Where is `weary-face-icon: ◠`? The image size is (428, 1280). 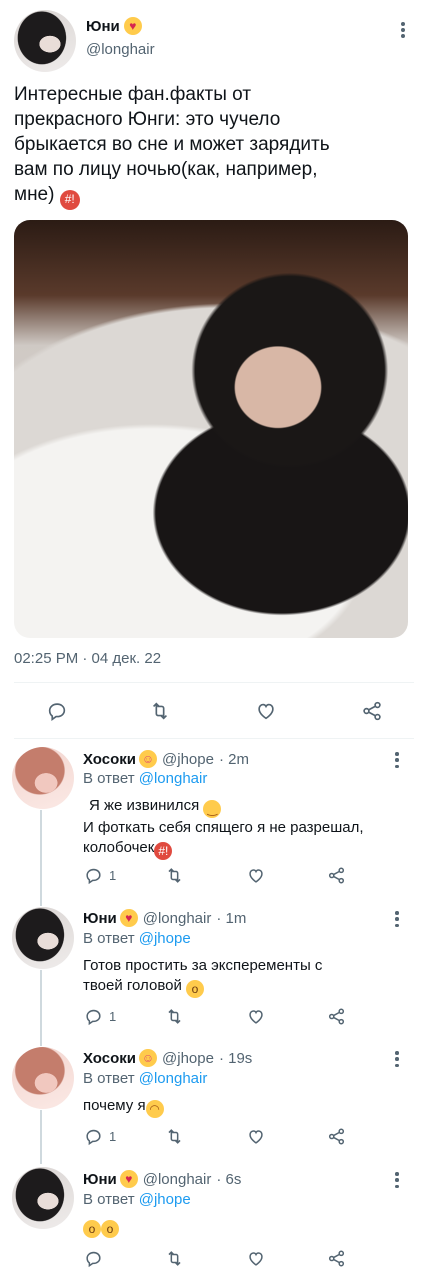 weary-face-icon: ◠ is located at coordinates (154, 1109).